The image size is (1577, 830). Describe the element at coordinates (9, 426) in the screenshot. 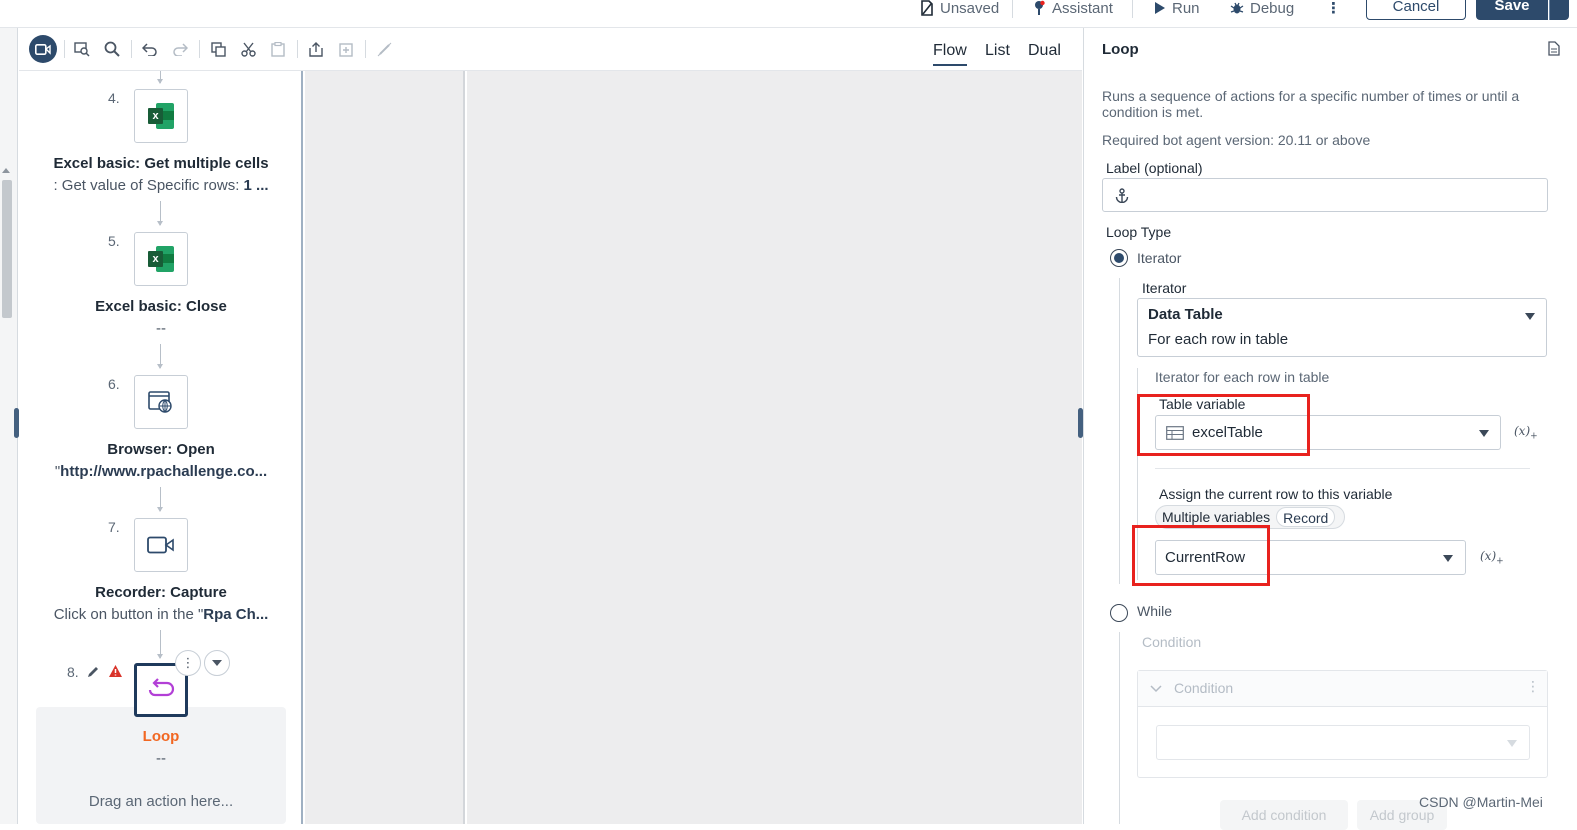

I see `left-rail` at that location.